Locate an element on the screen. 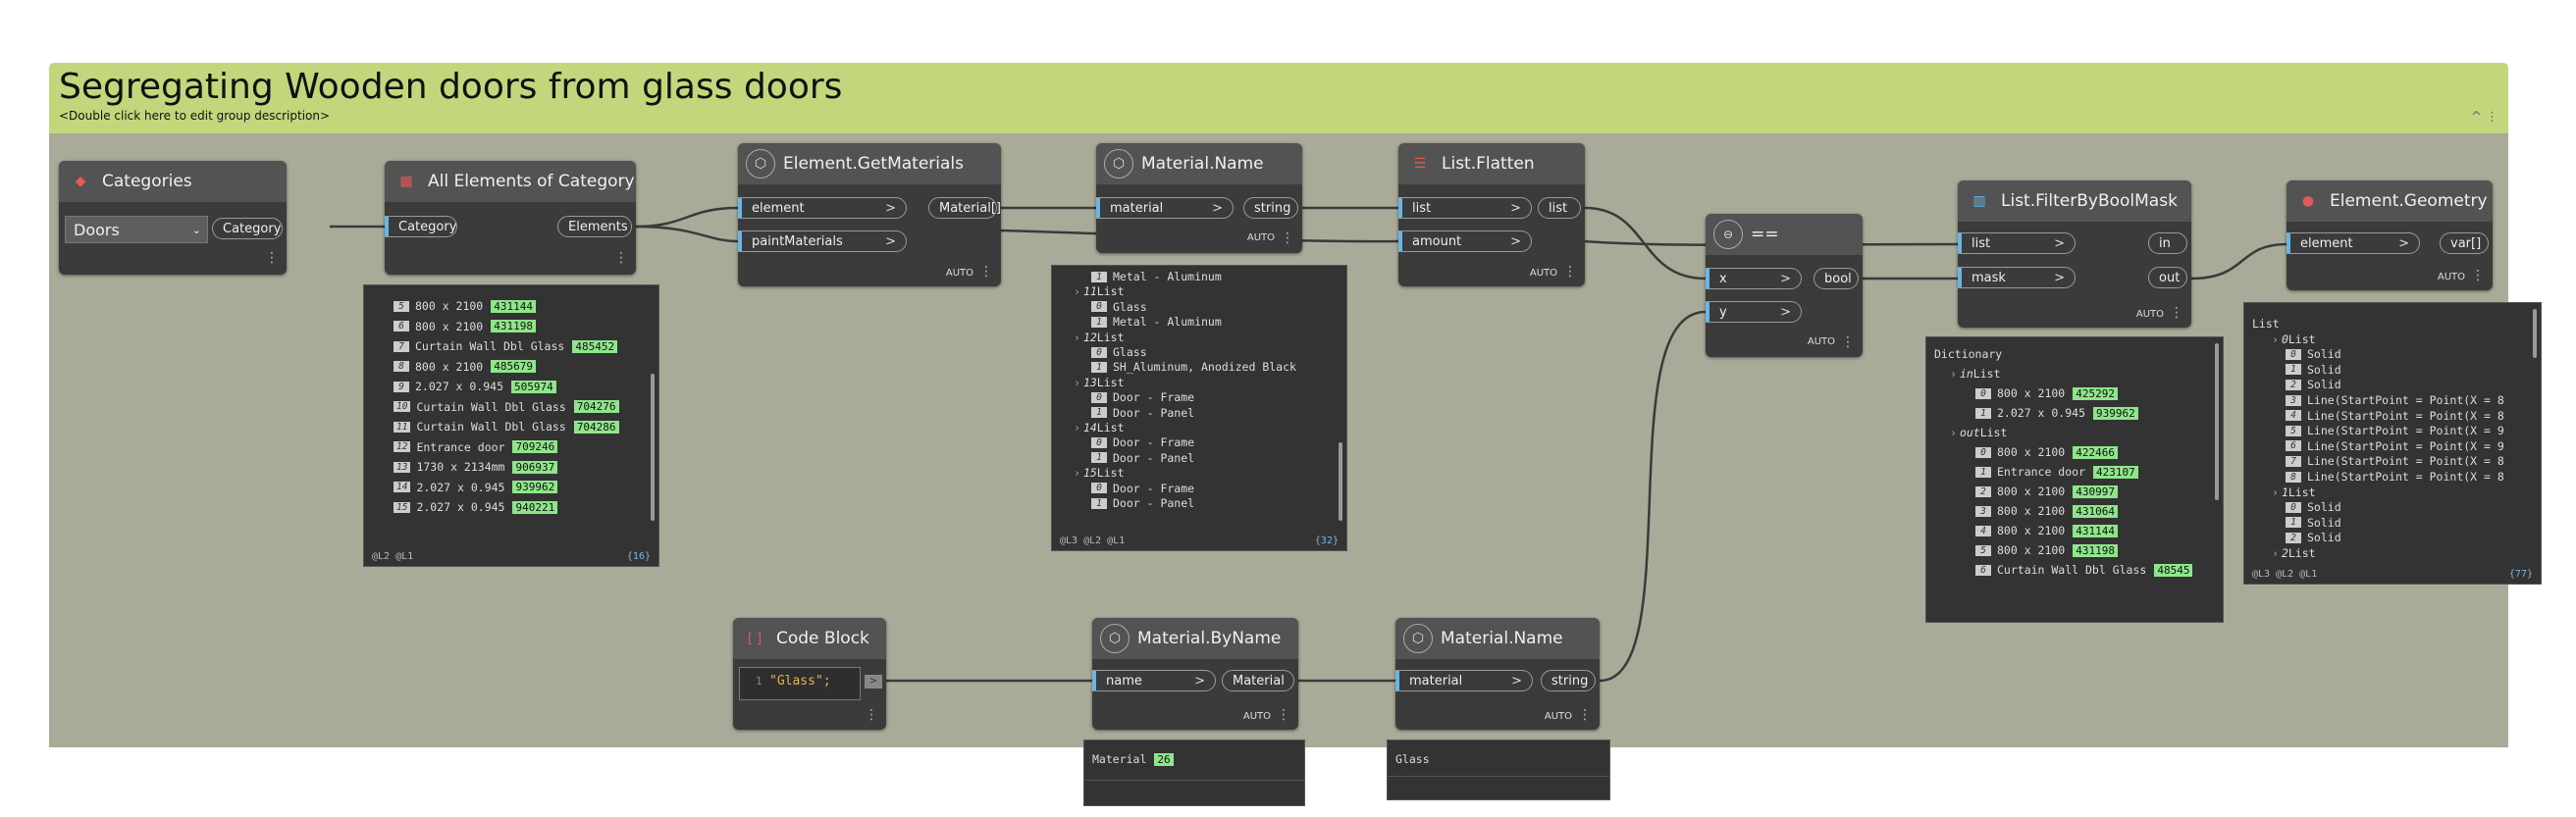 Image resolution: width=2576 pixels, height=817 pixels. material-name-node: ⬡ Material.Name material > string AUTO ⋮ is located at coordinates (1199, 198).